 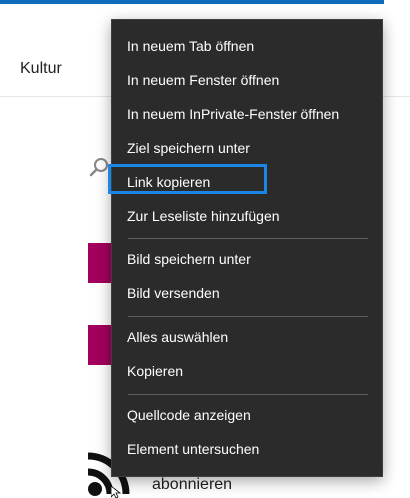 What do you see at coordinates (247, 415) in the screenshot?
I see `menu-item-view-source: Quellcode anzeigen` at bounding box center [247, 415].